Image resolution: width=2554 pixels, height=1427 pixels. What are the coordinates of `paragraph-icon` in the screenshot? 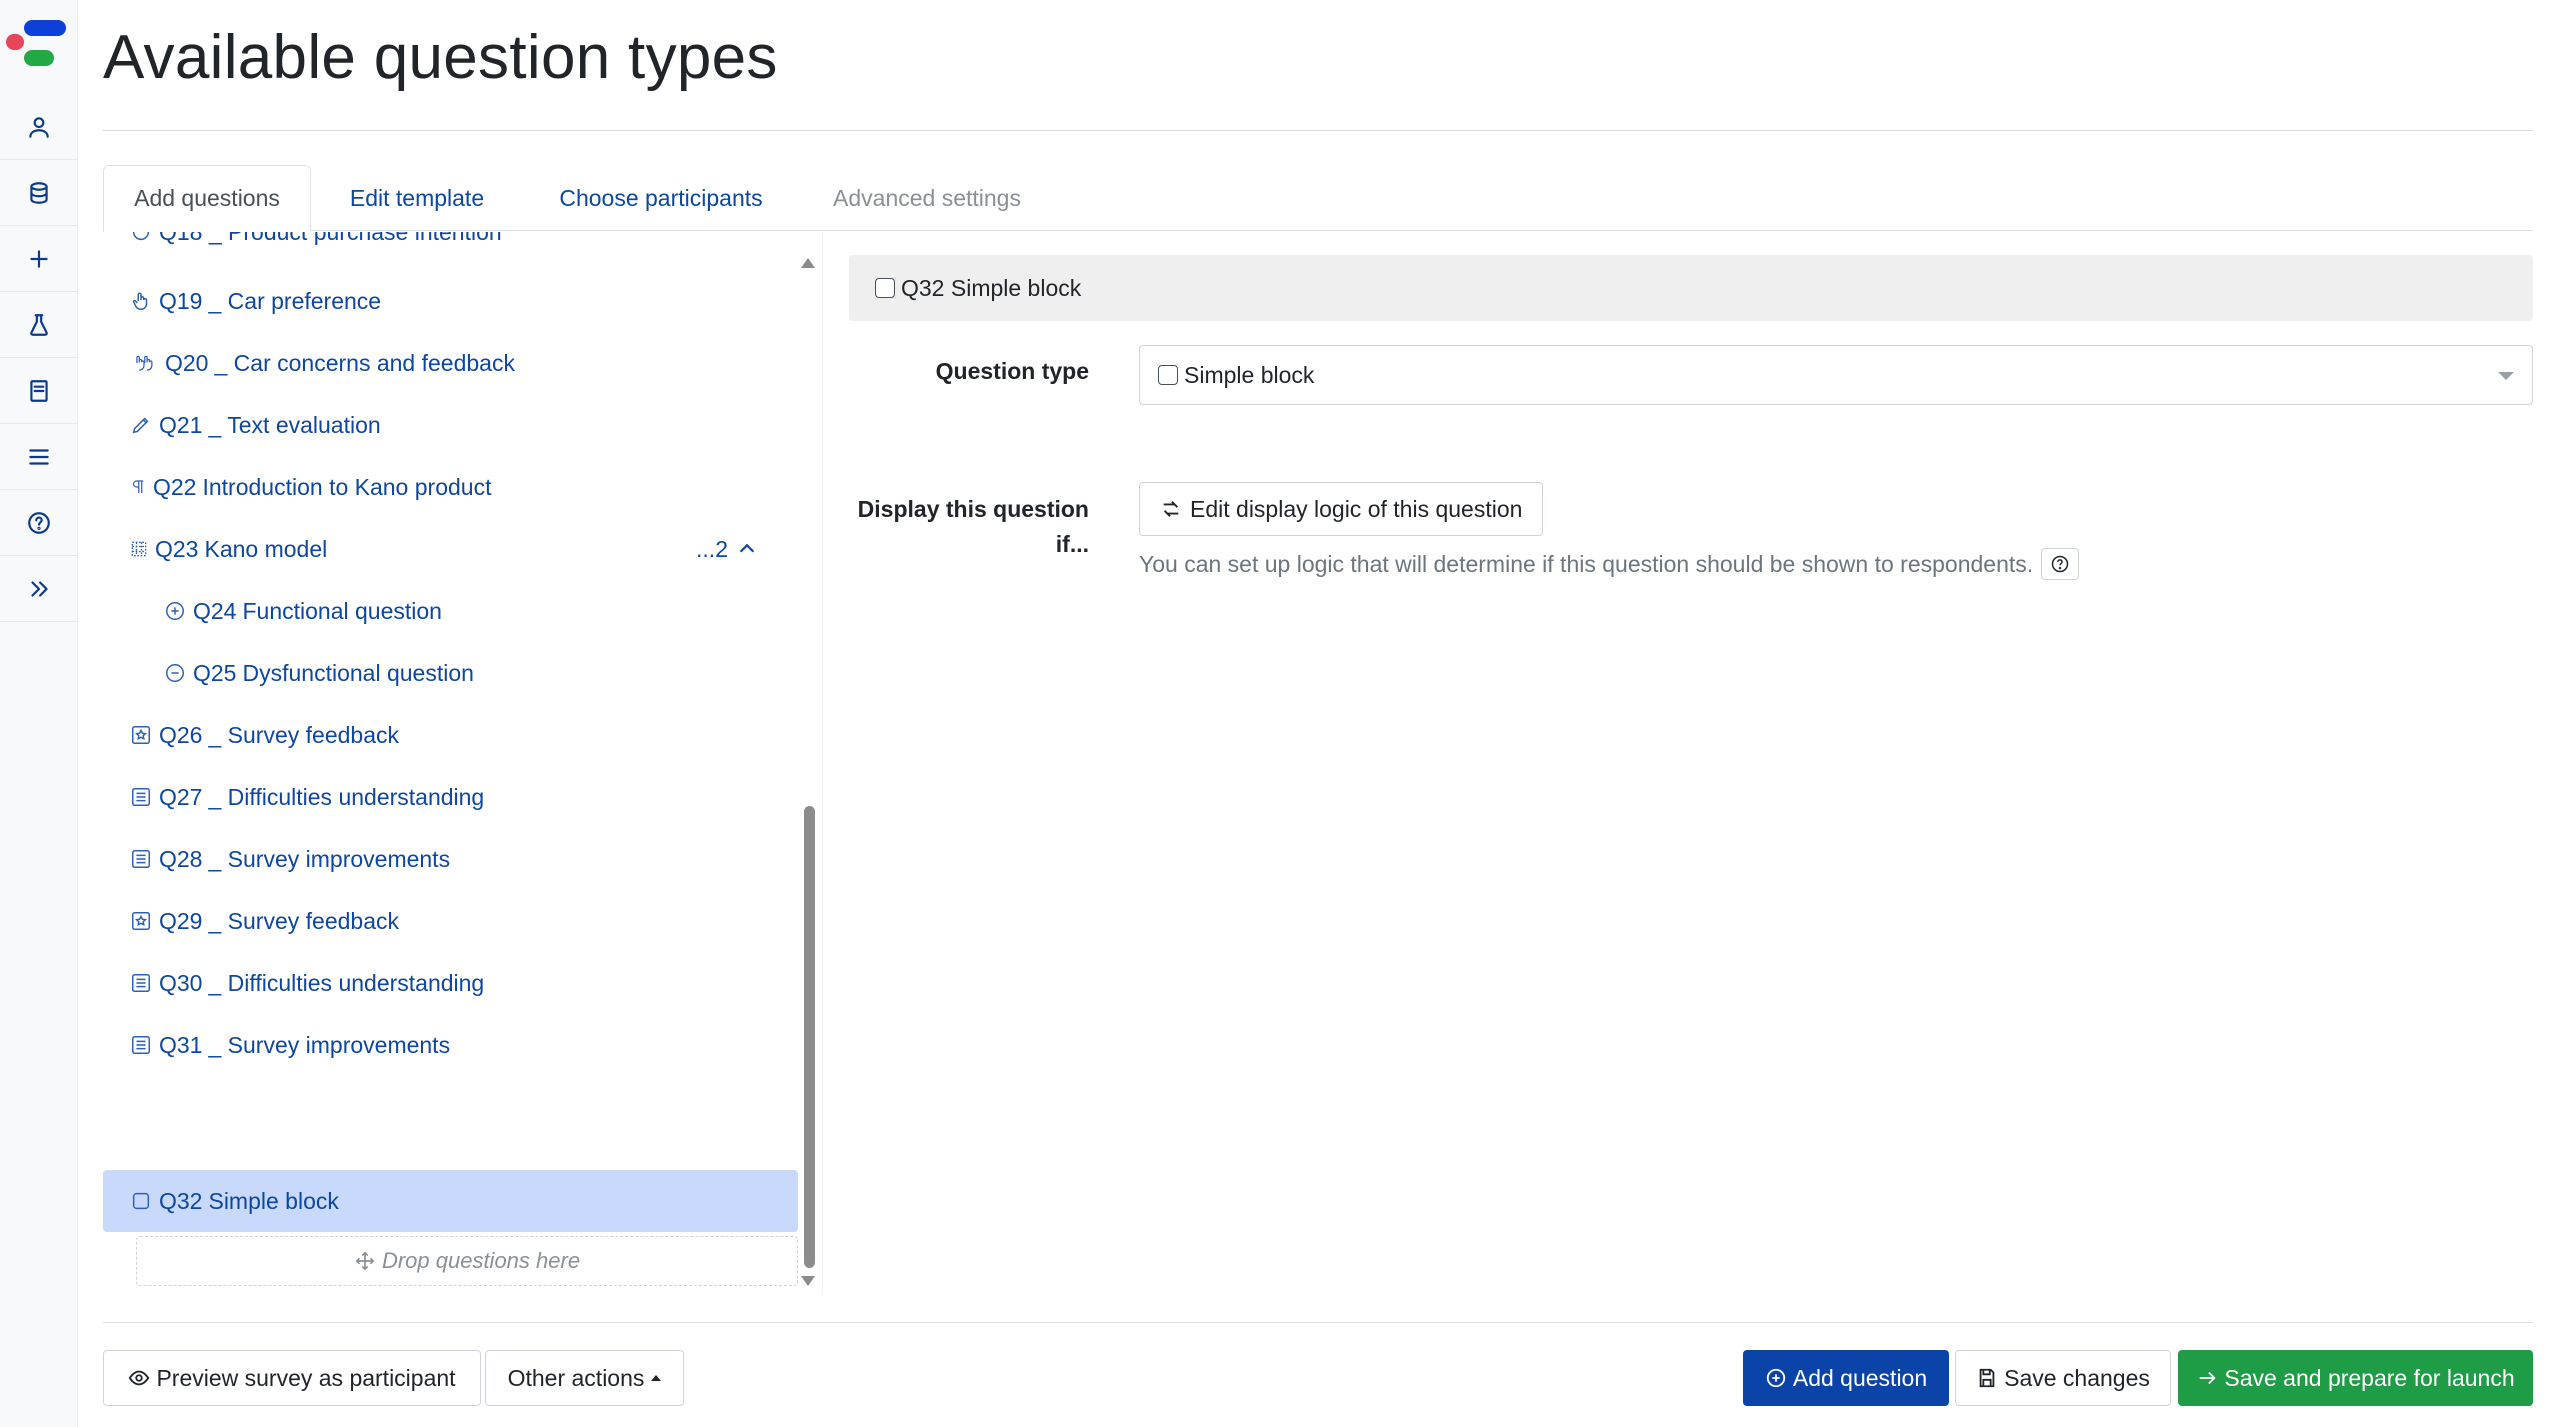 It's located at (138, 487).